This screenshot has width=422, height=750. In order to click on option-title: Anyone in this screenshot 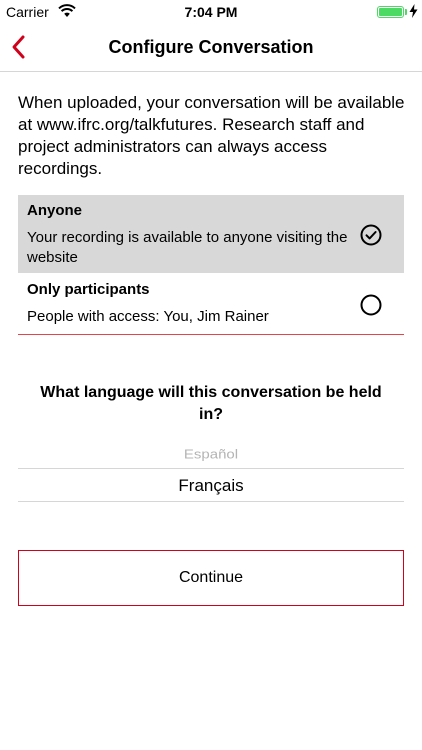, I will do `click(55, 210)`.